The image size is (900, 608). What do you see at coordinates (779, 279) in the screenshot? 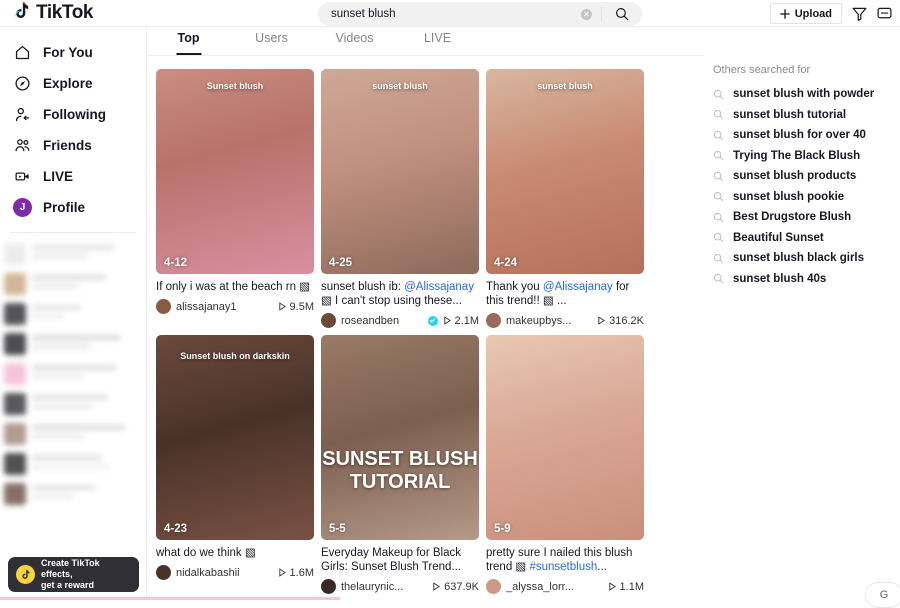
I see `suggestion-label: sunset blush 40s` at bounding box center [779, 279].